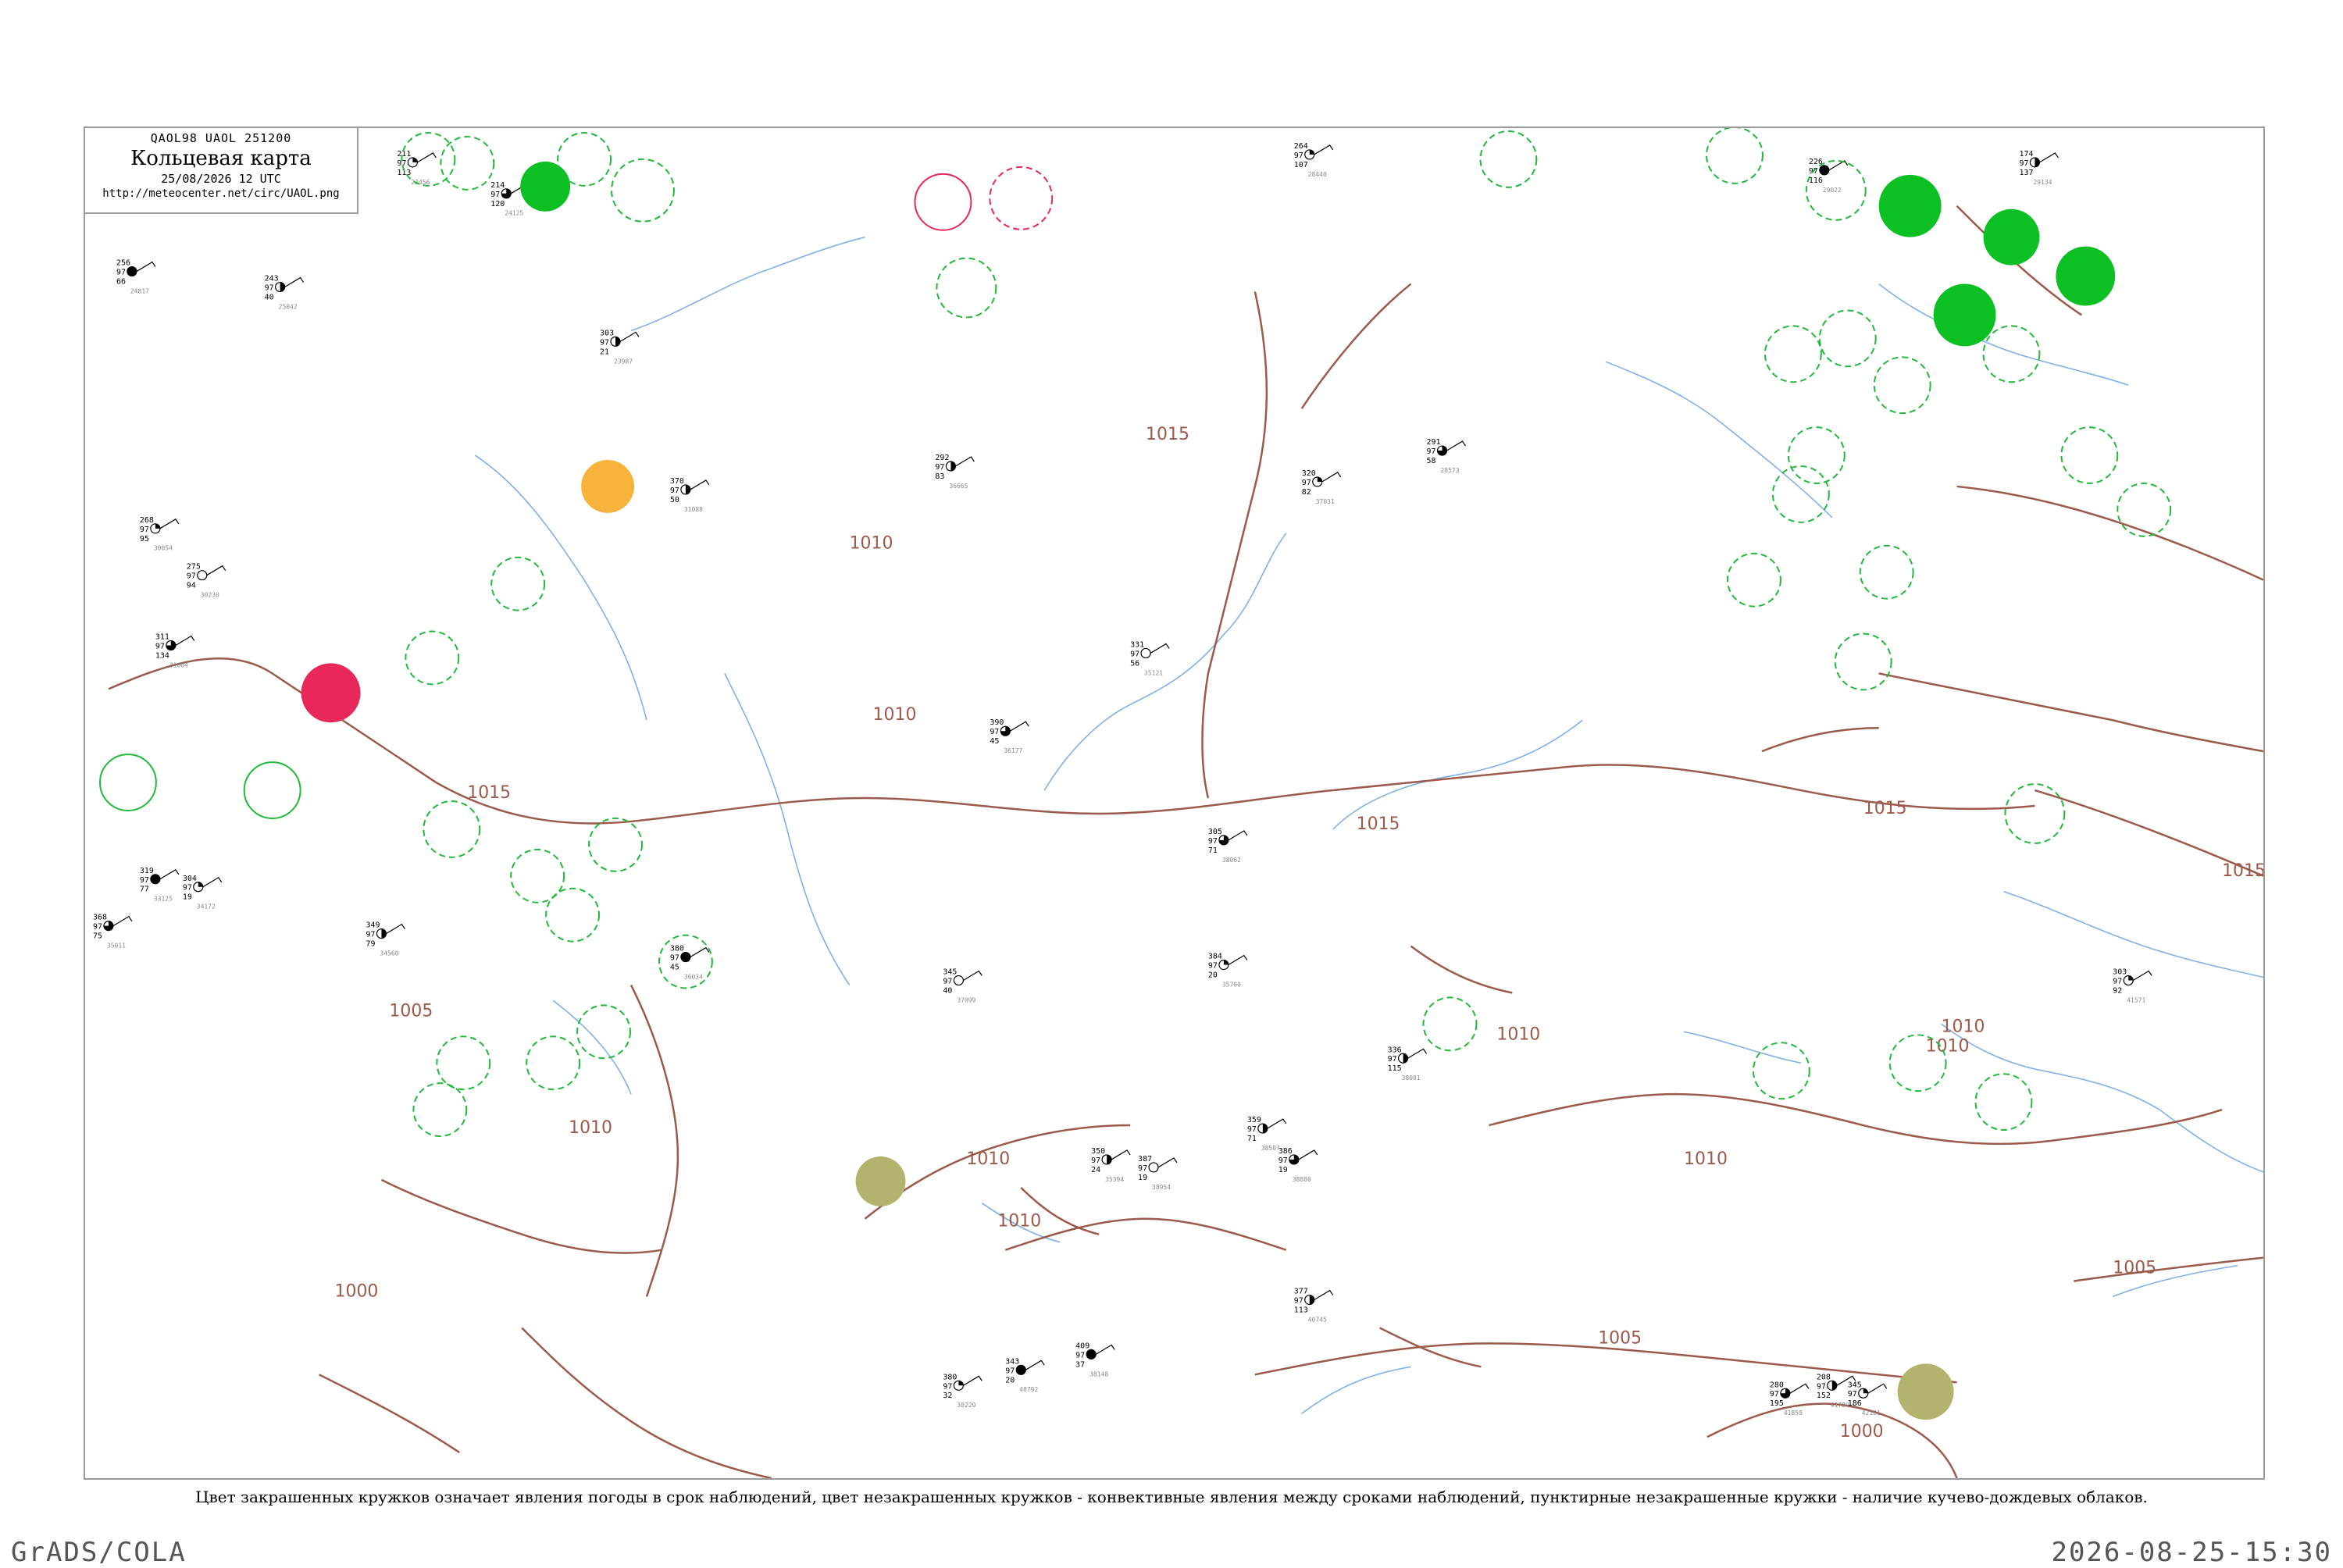 The width and height of the screenshot is (2343, 1568). I want to click on station-visibility: 56, so click(1134, 663).